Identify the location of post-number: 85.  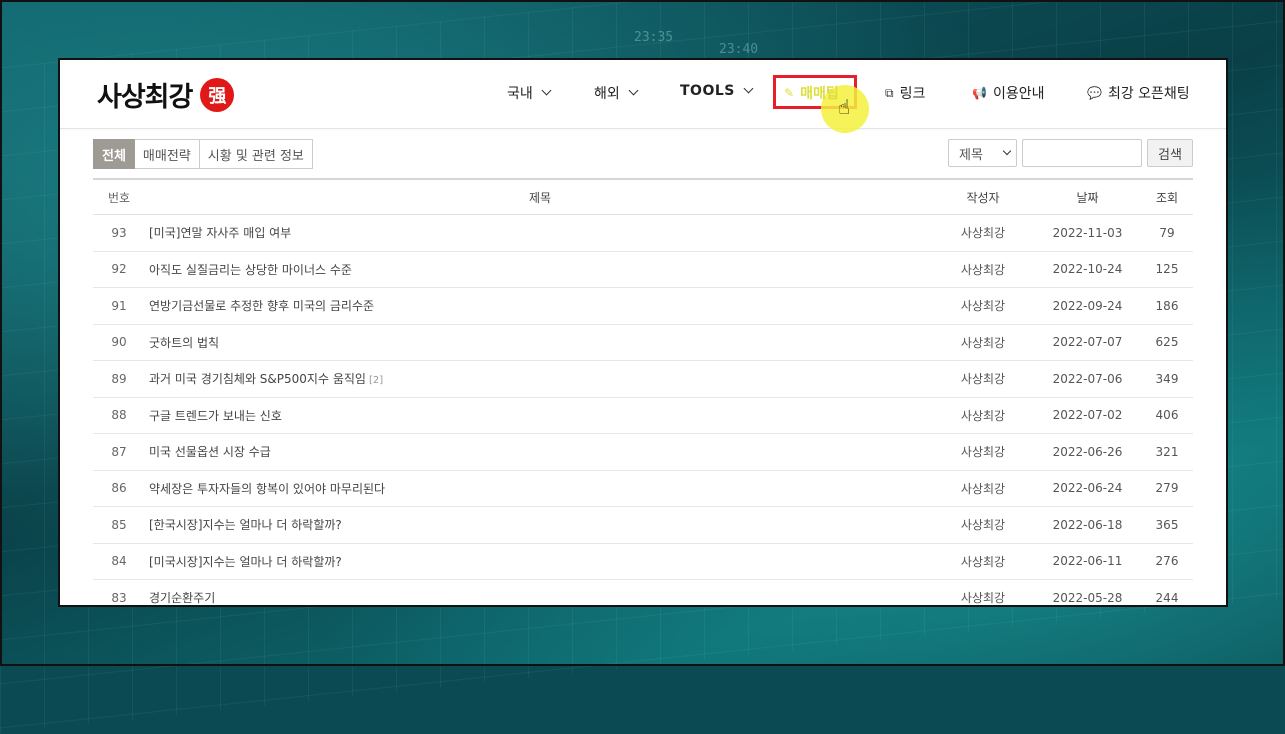
(119, 524).